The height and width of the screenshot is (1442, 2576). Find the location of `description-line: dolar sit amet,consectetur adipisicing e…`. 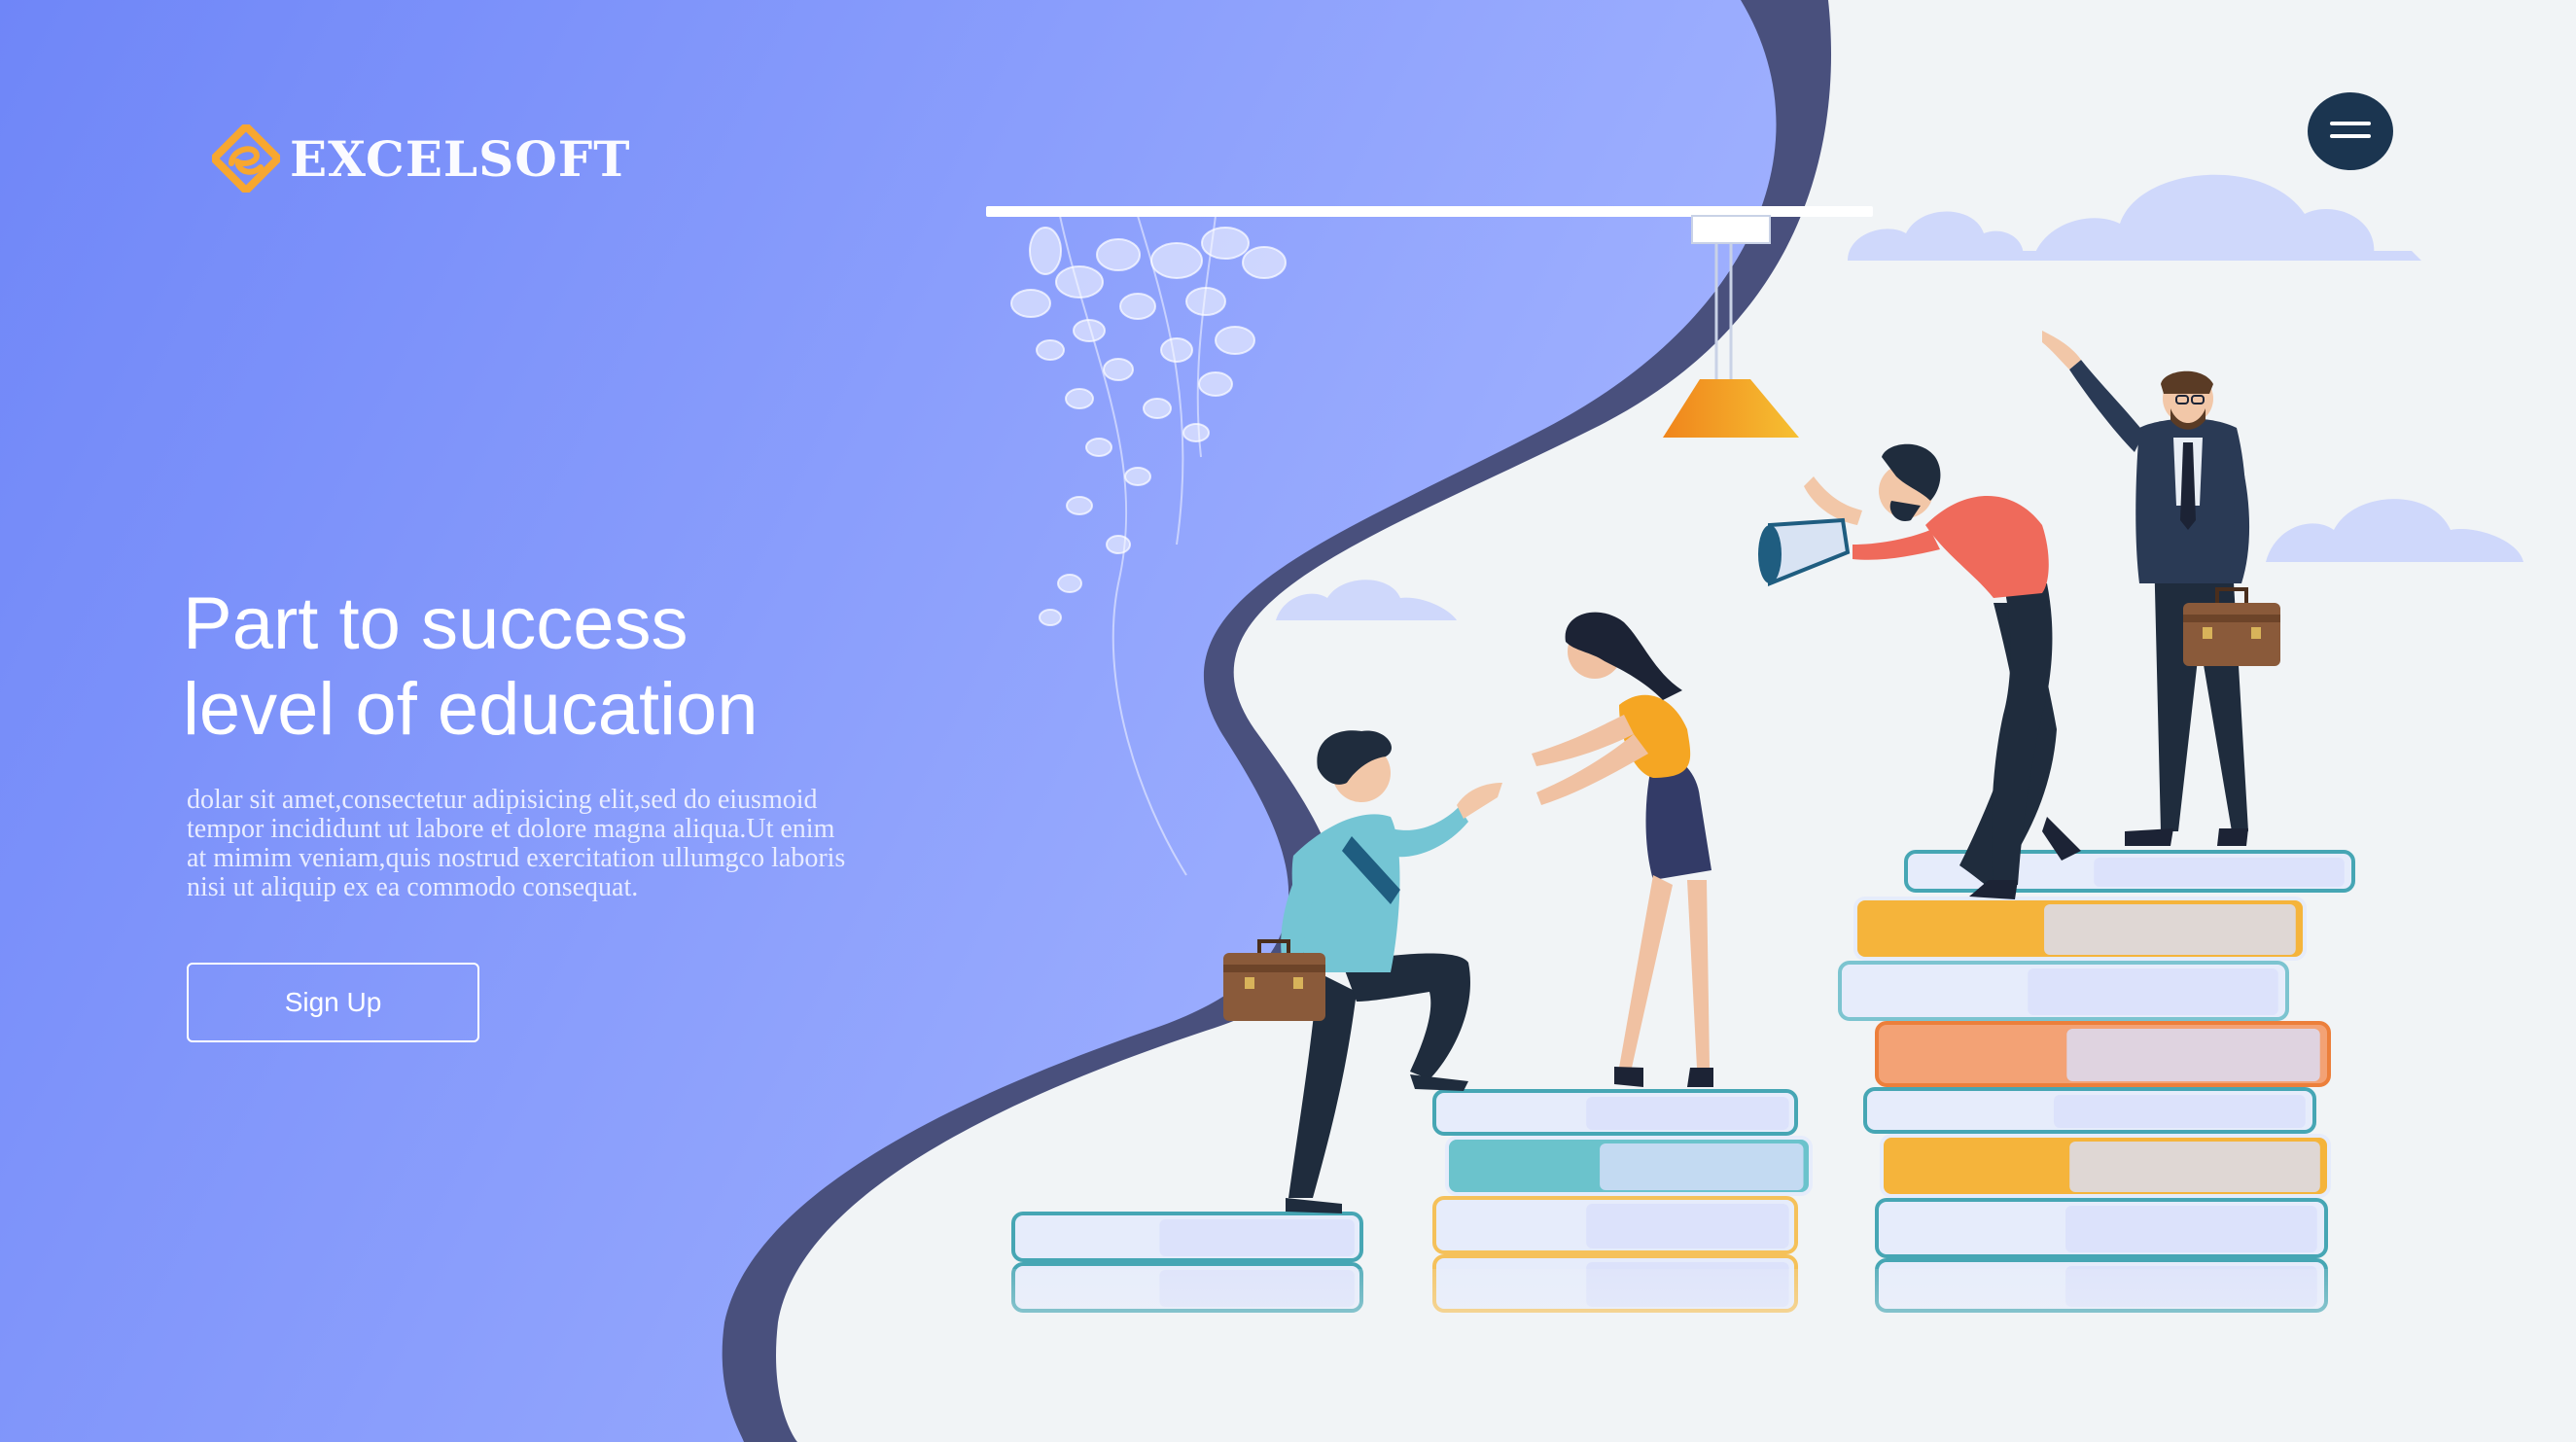

description-line: dolar sit amet,consectetur adipisicing e… is located at coordinates (502, 800).